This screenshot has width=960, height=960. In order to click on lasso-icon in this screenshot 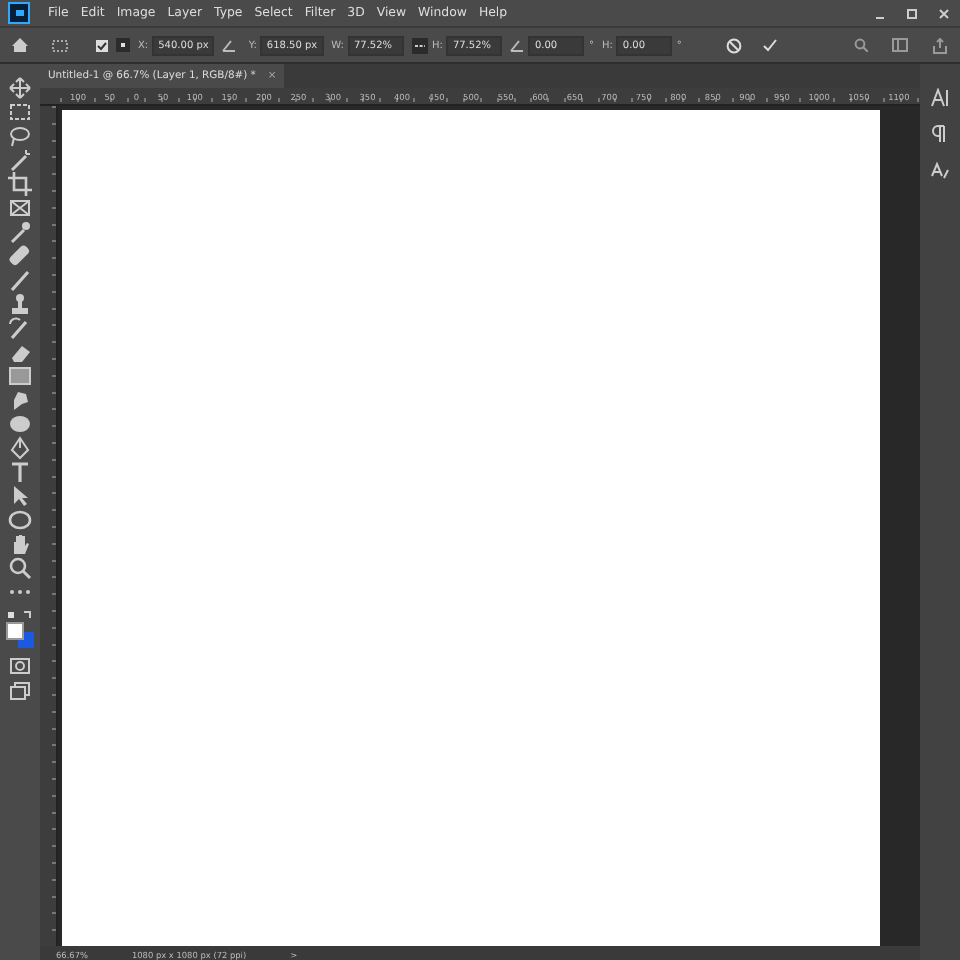, I will do `click(20, 136)`.